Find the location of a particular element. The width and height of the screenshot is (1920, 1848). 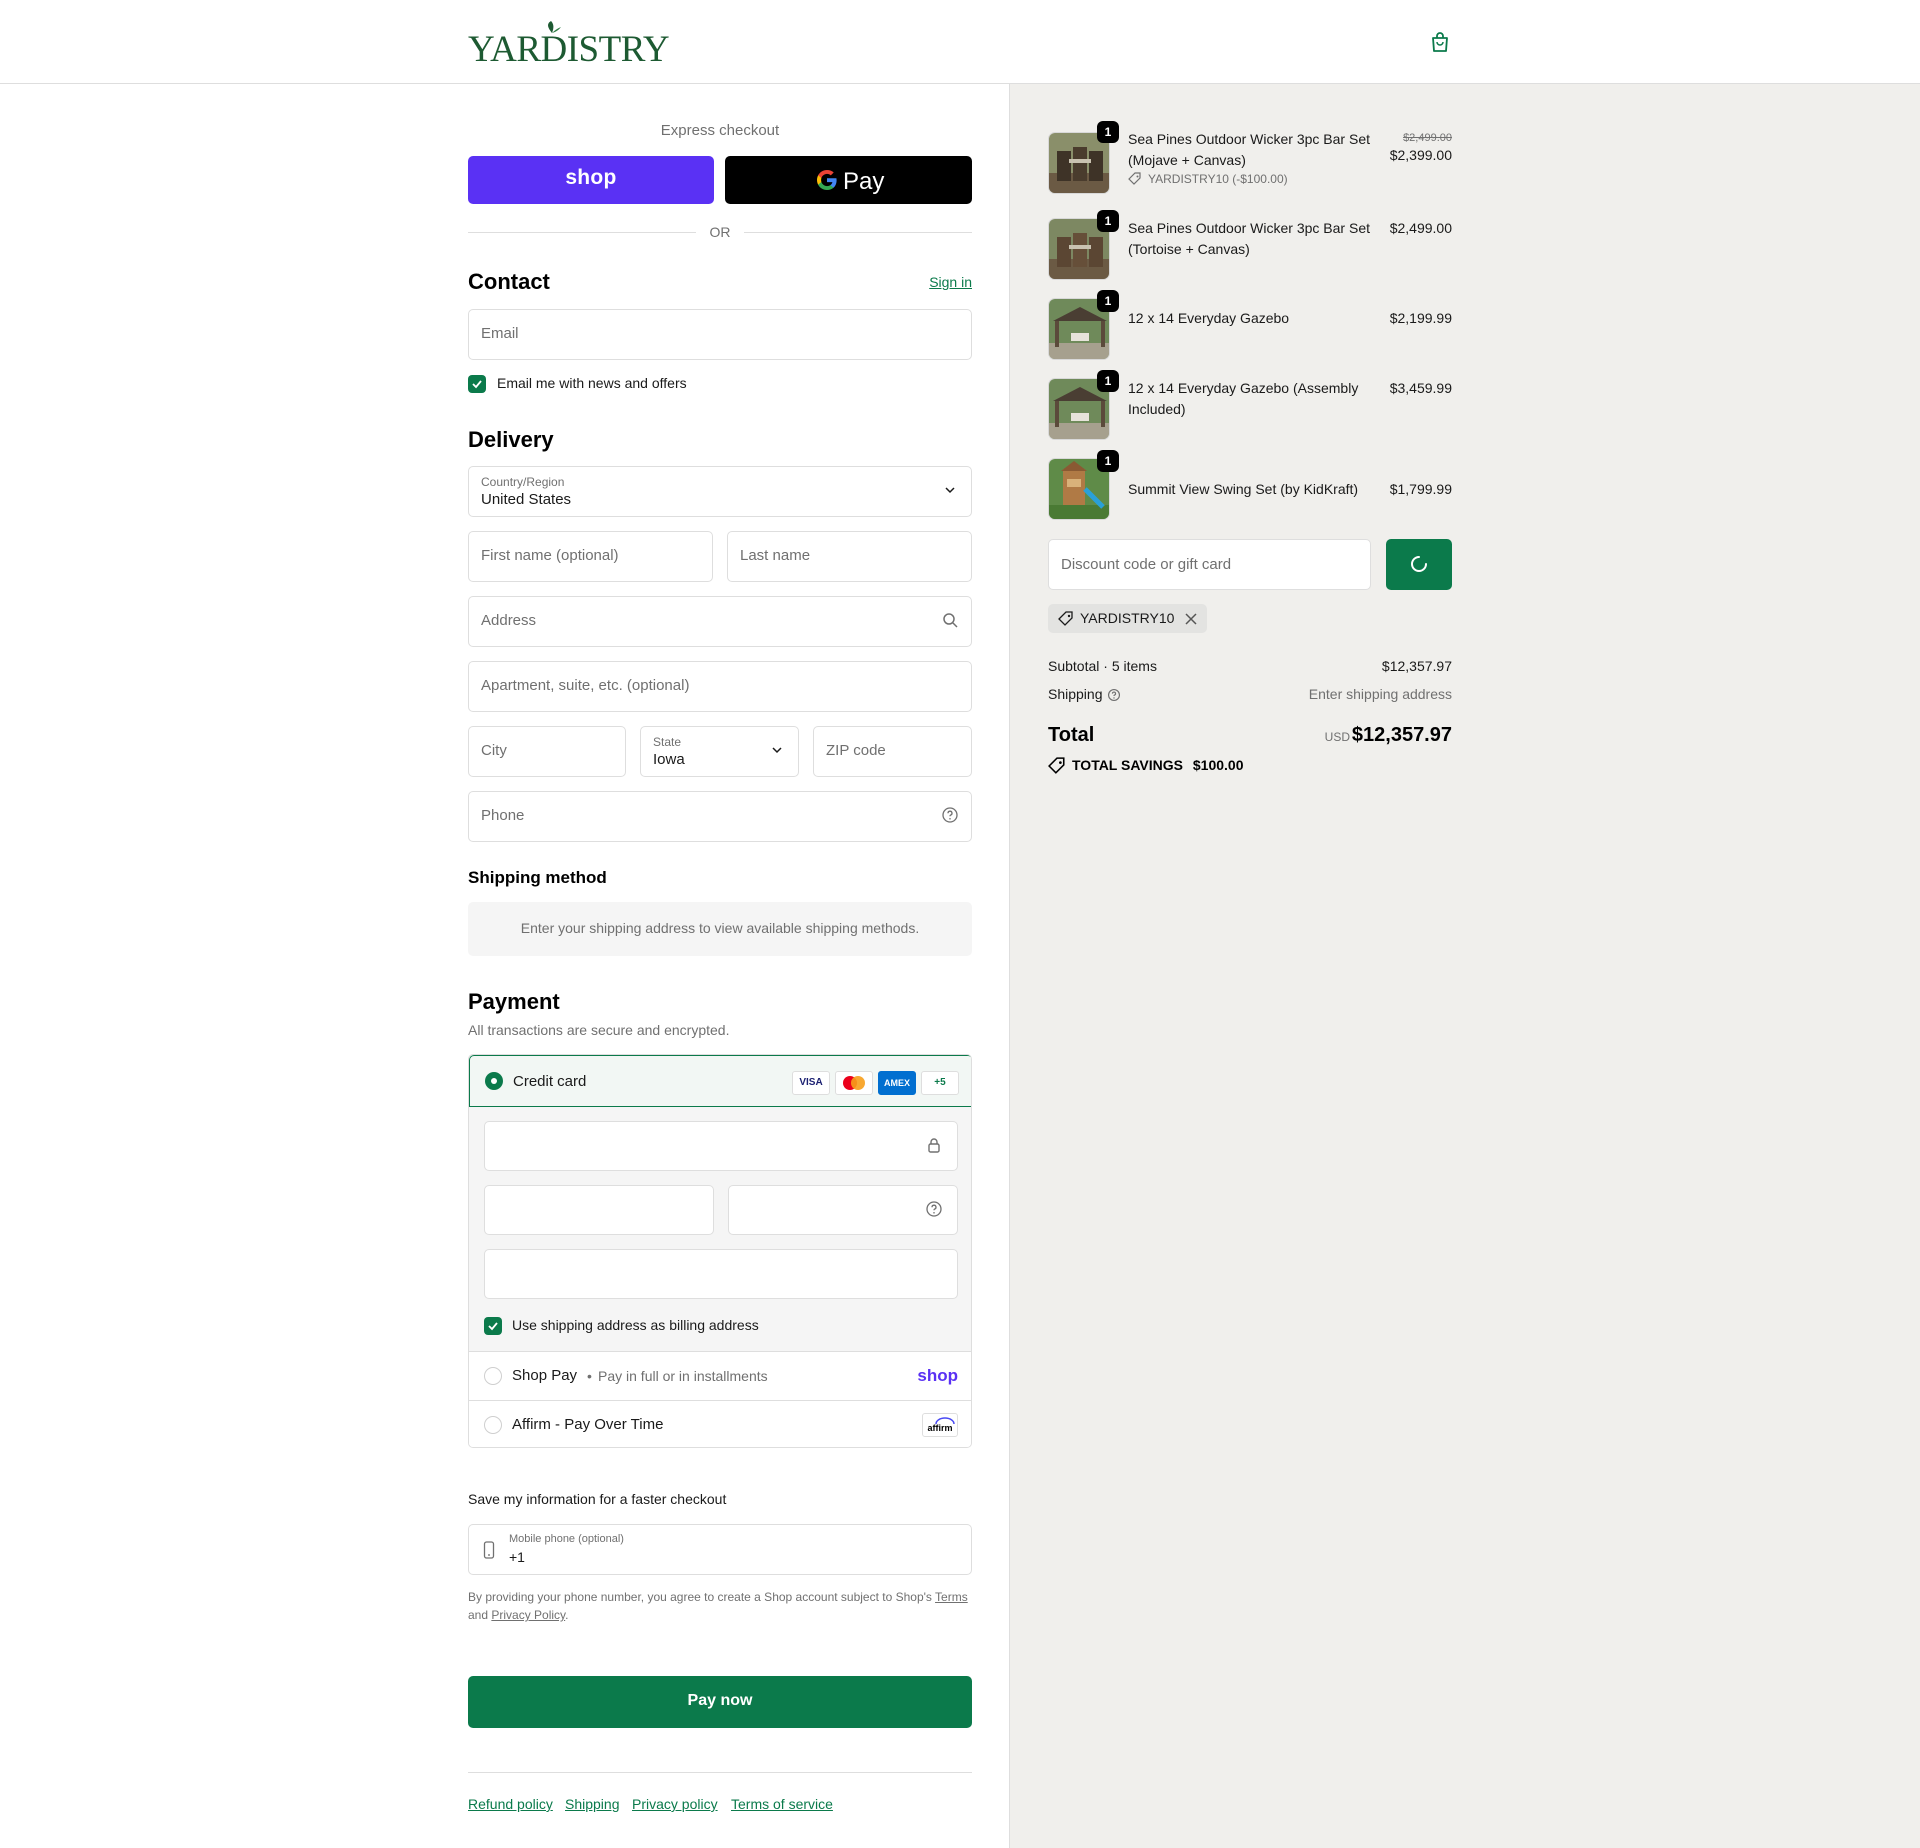

apartment-placeholder: Apartment, suite, etc. (optional) is located at coordinates (585, 685).